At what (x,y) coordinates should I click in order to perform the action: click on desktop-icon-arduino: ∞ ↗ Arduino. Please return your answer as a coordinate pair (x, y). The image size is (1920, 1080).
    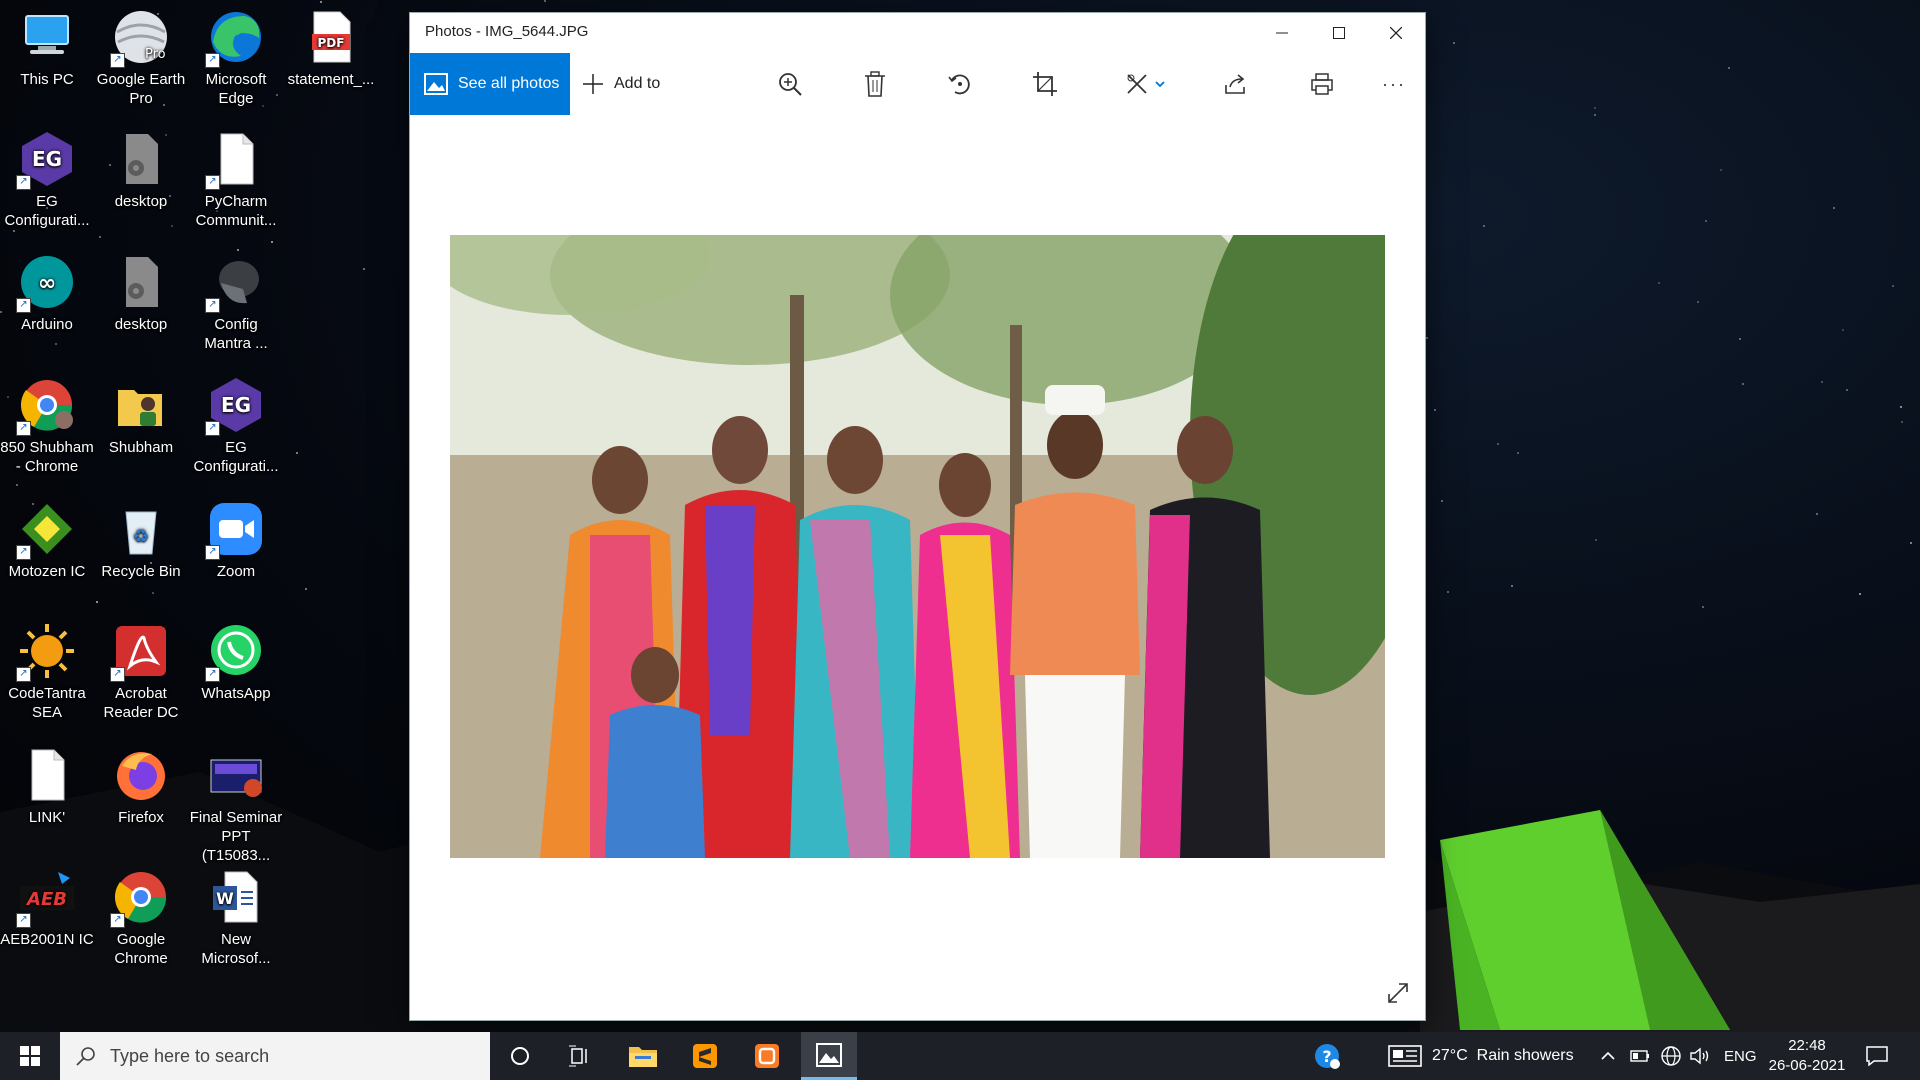
    Looking at the image, I should click on (47, 293).